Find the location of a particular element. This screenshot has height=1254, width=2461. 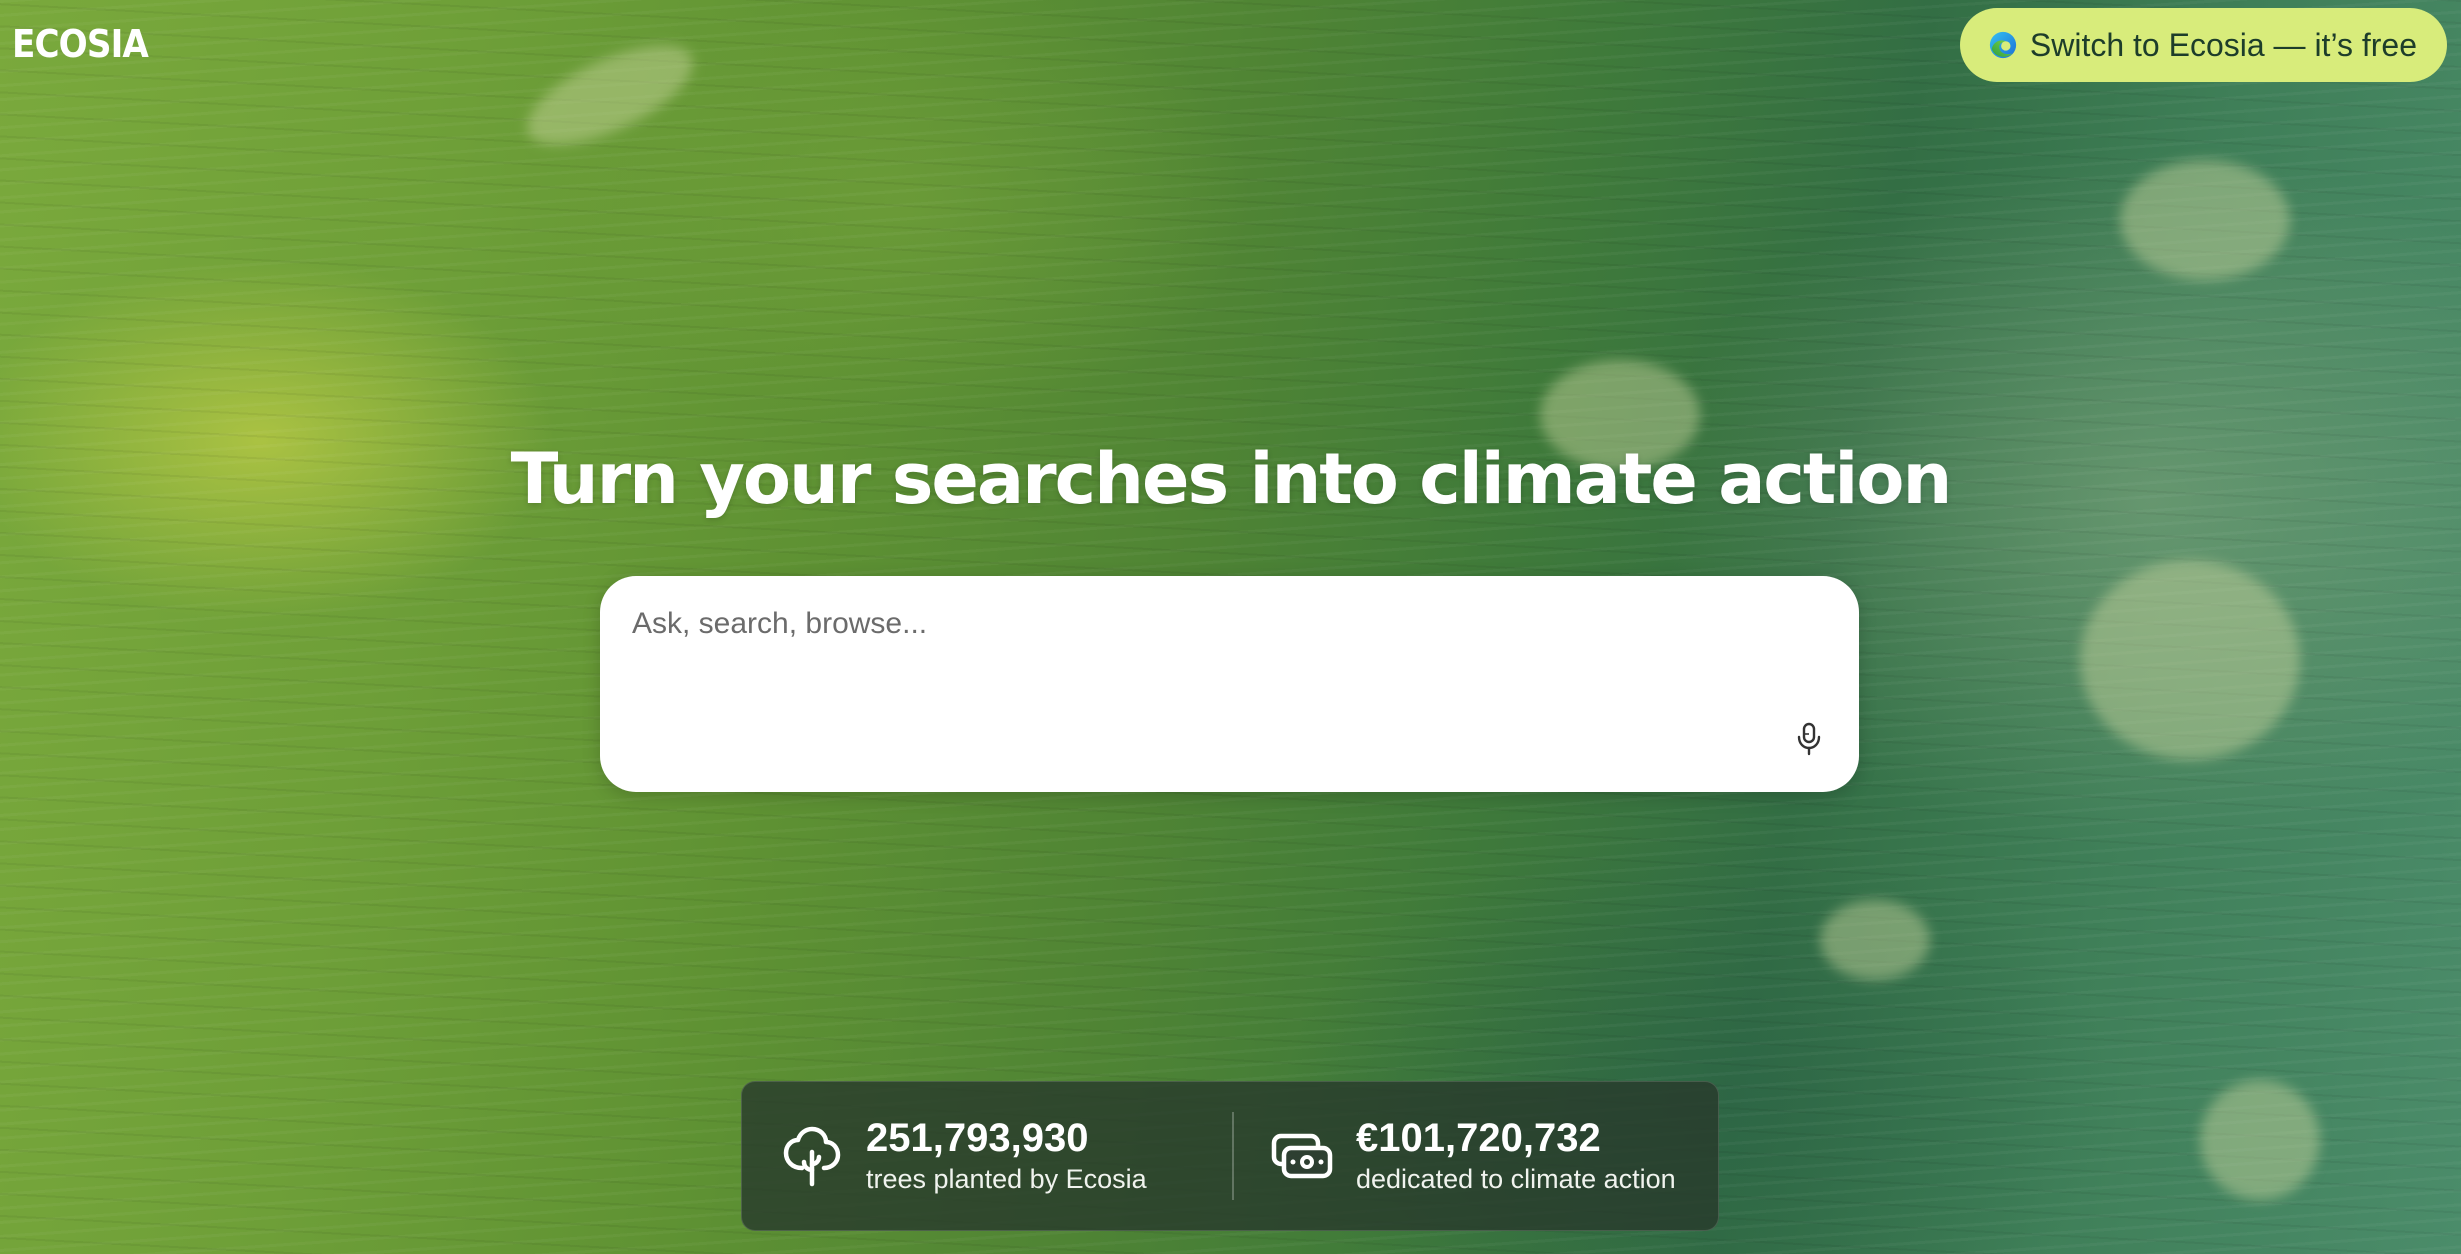

ecosia-logo: ECOSIA is located at coordinates (80, 44).